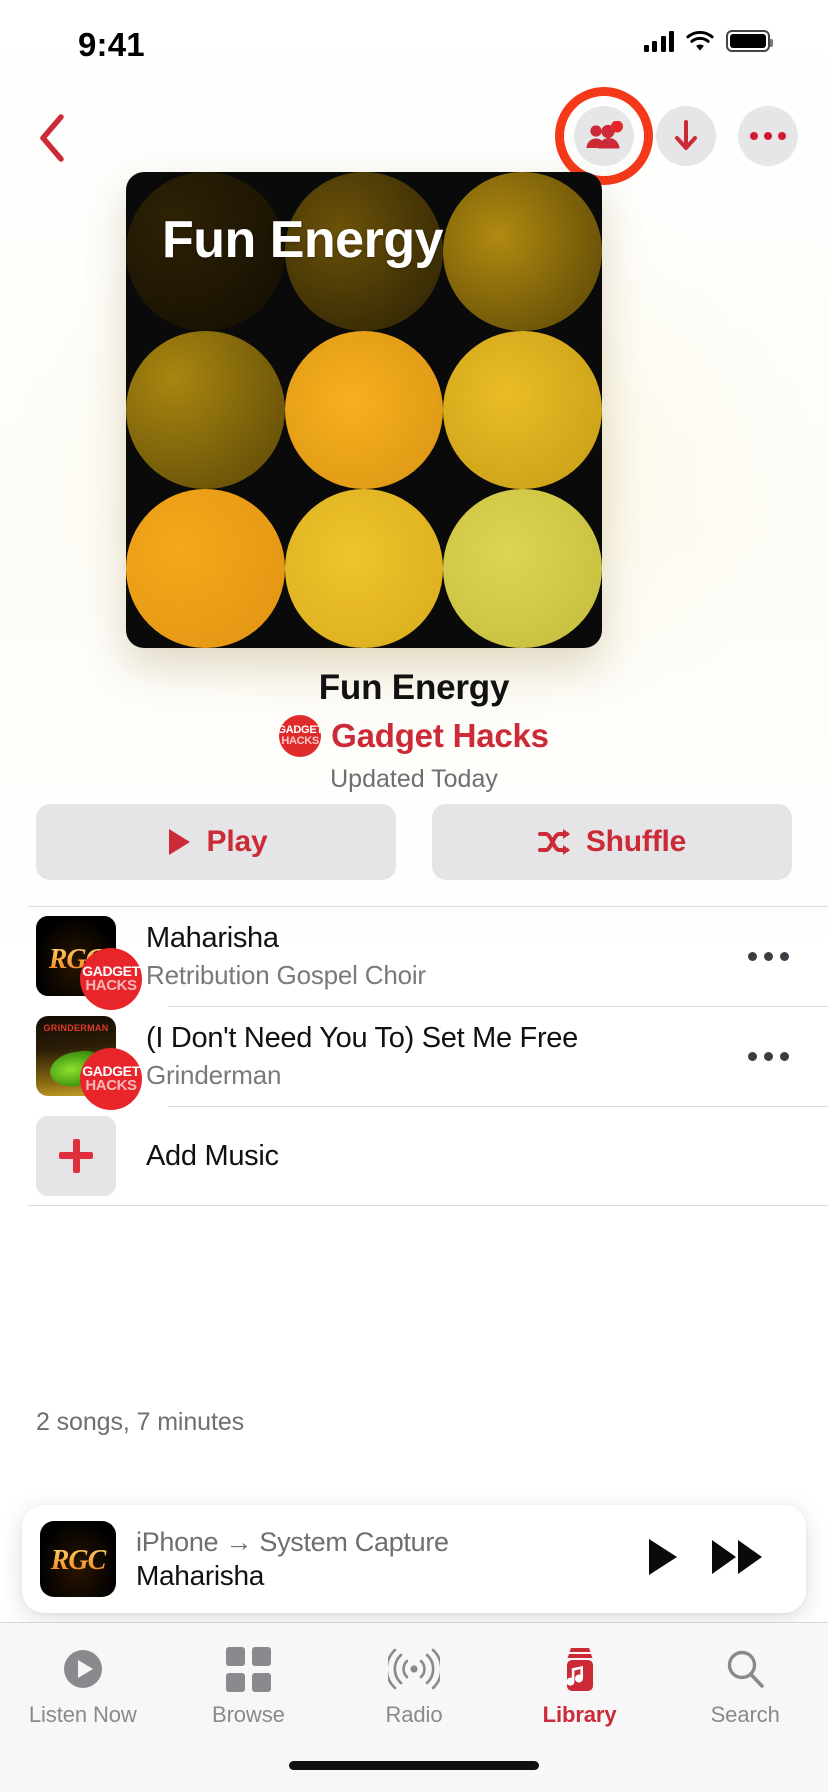  Describe the element at coordinates (372, 1559) in the screenshot. I see `mini-player-text: iPhone → System Capture Maharisha` at that location.